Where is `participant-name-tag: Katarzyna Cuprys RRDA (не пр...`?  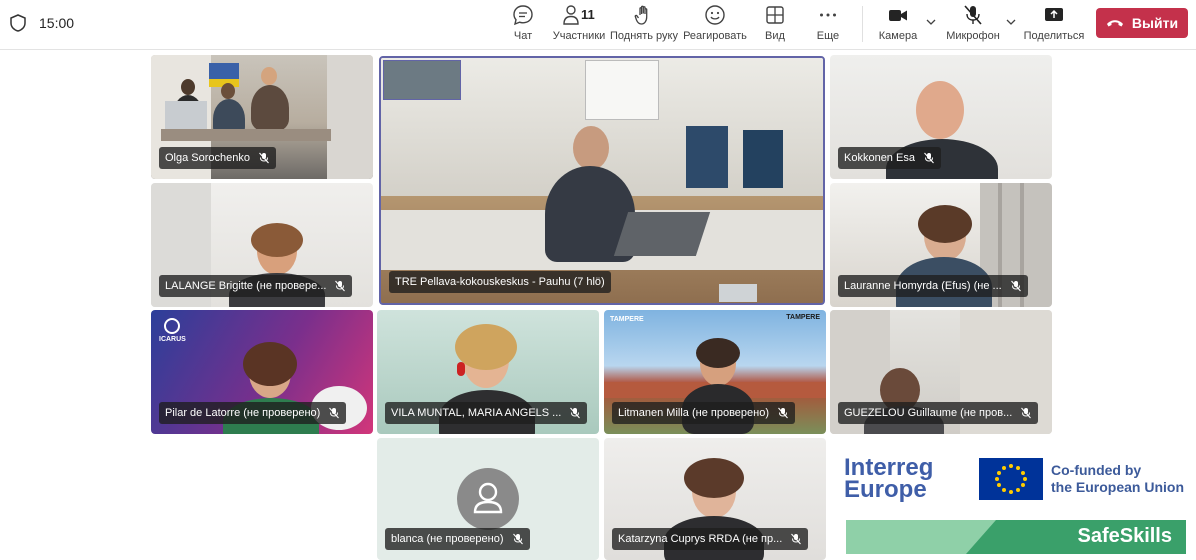
participant-name-tag: Katarzyna Cuprys RRDA (не пр... is located at coordinates (710, 539).